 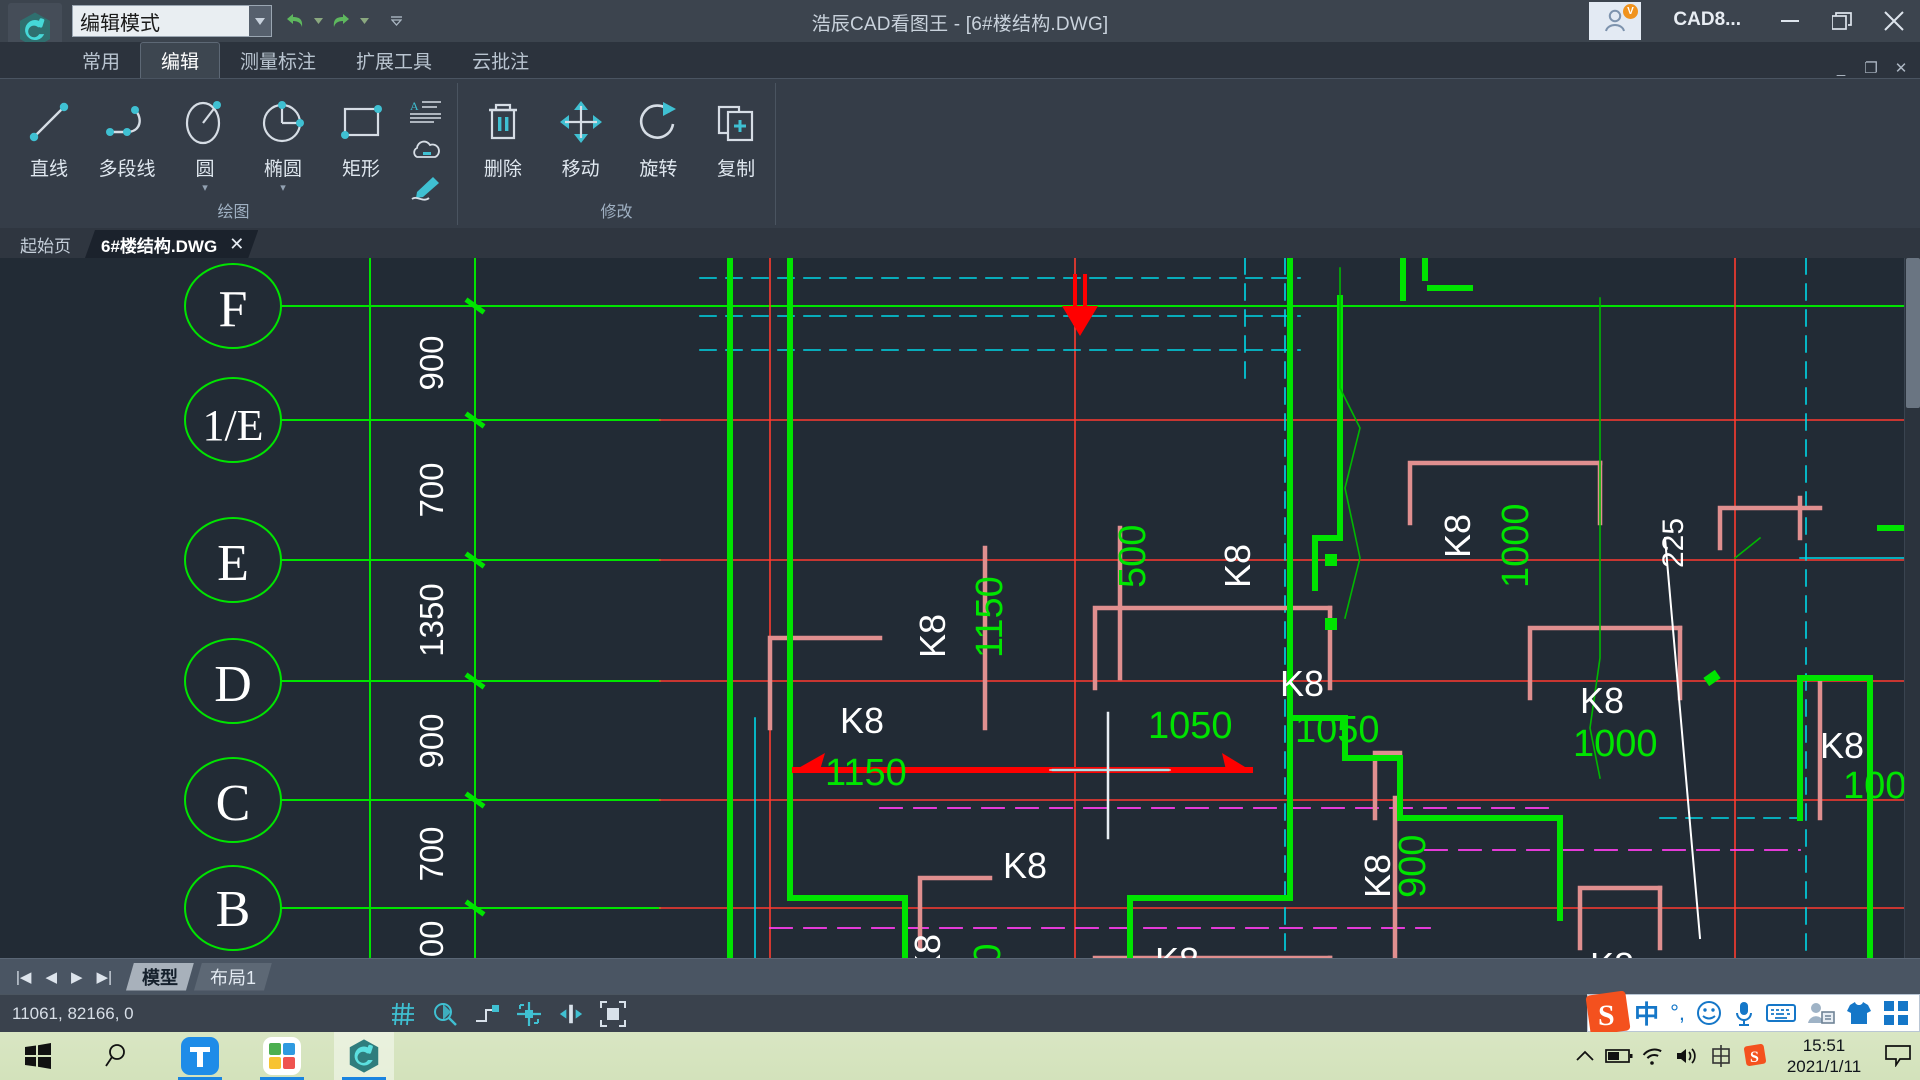 What do you see at coordinates (960, 243) in the screenshot?
I see `document-tab-bar: 起始页 6#楼结构.DWG ✕` at bounding box center [960, 243].